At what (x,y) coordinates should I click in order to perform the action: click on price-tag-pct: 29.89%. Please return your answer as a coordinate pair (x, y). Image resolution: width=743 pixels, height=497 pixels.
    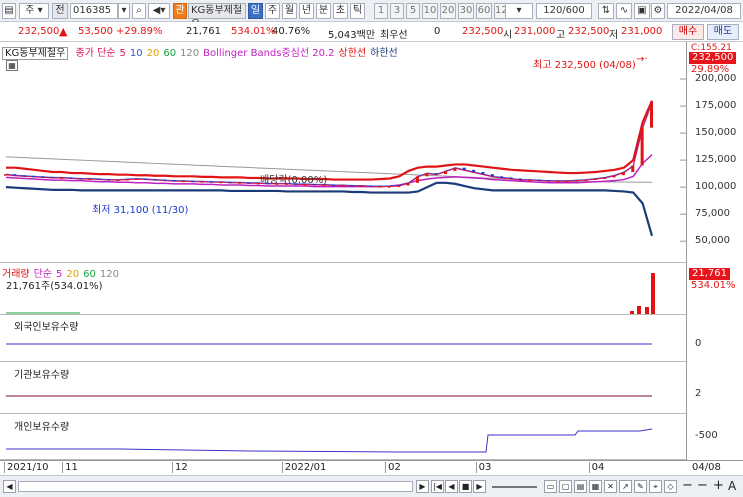
    Looking at the image, I should click on (710, 69).